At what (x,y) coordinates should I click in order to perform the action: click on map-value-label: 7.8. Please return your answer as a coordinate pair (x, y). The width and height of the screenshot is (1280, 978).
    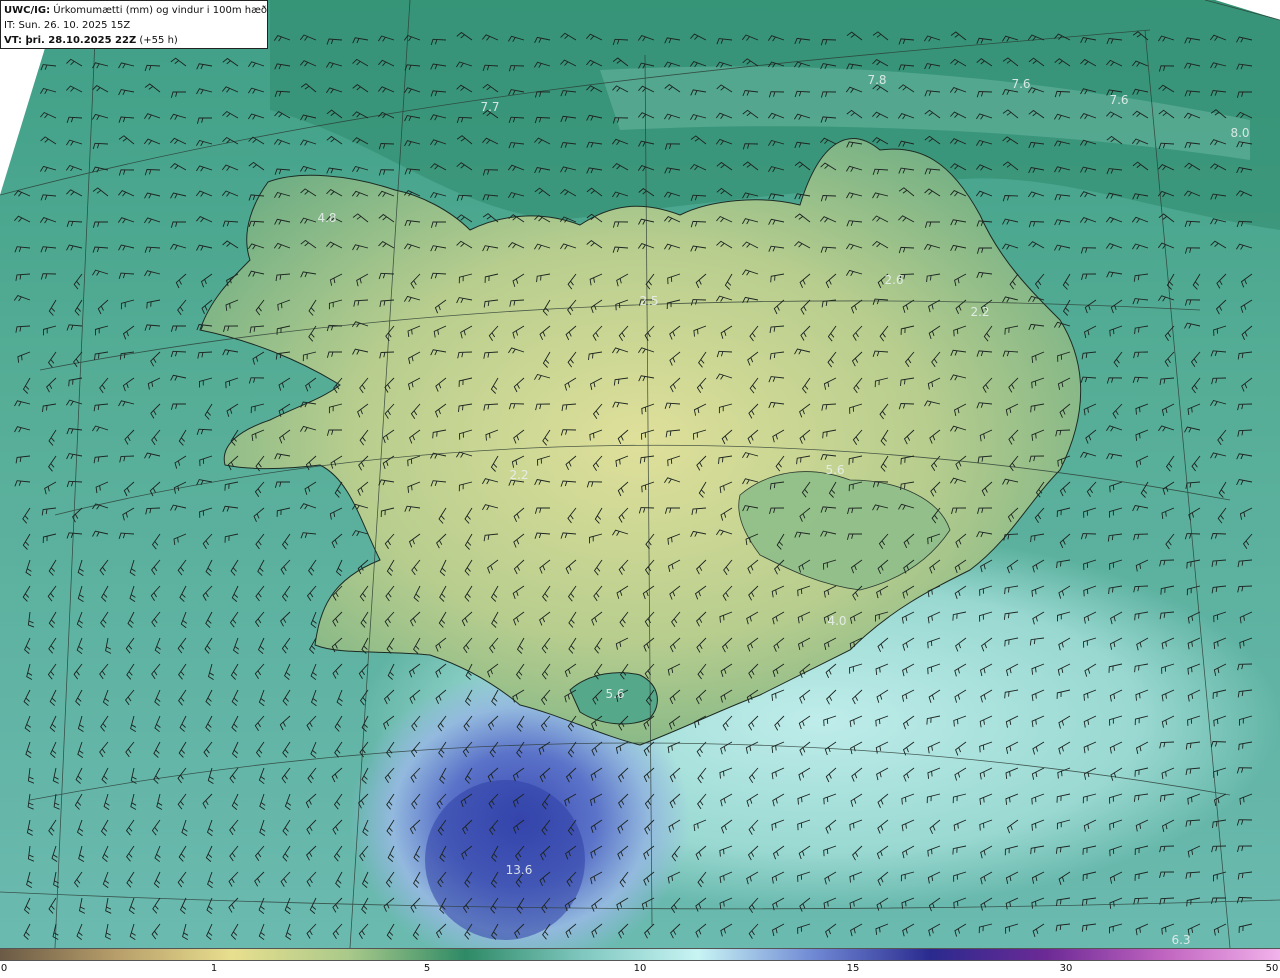
    Looking at the image, I should click on (877, 80).